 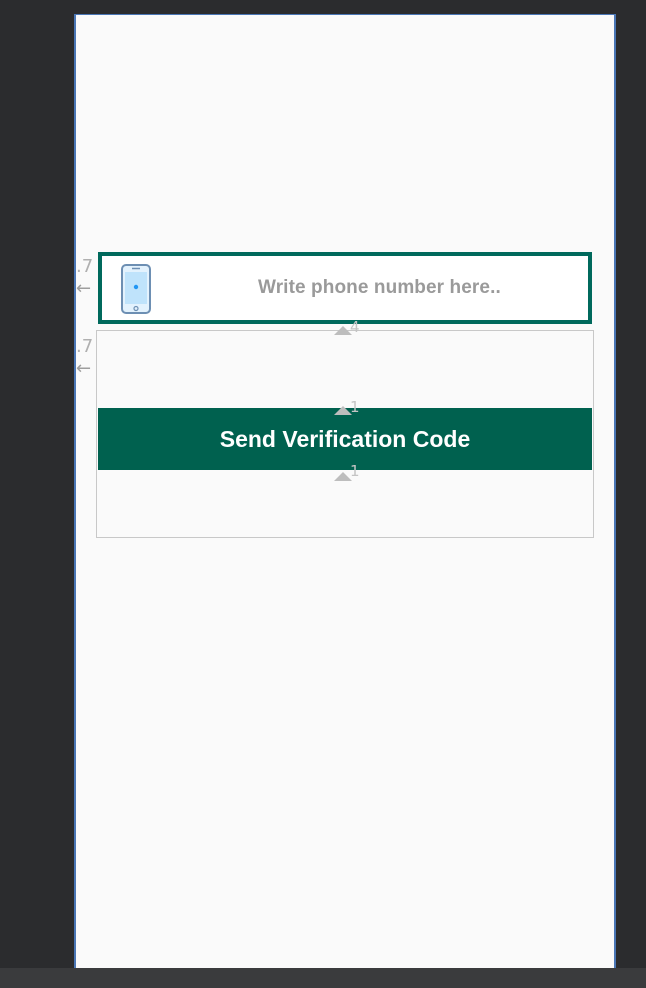 What do you see at coordinates (379, 287) in the screenshot?
I see `phone-input-placeholder: Write phone number here..` at bounding box center [379, 287].